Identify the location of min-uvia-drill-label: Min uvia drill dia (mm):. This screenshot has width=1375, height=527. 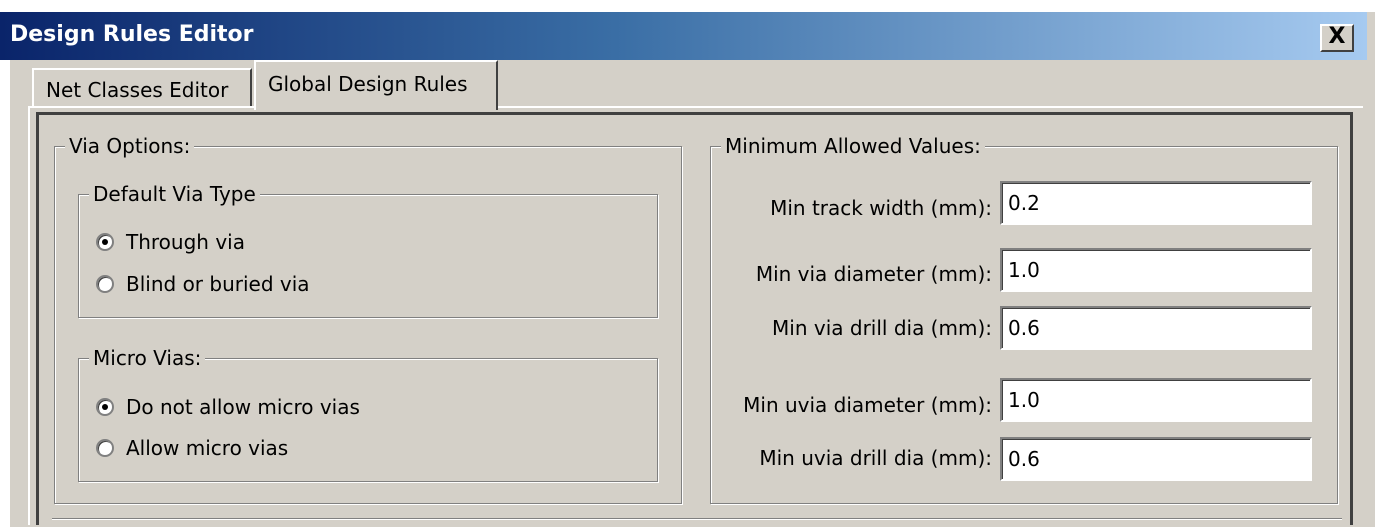
(875, 458).